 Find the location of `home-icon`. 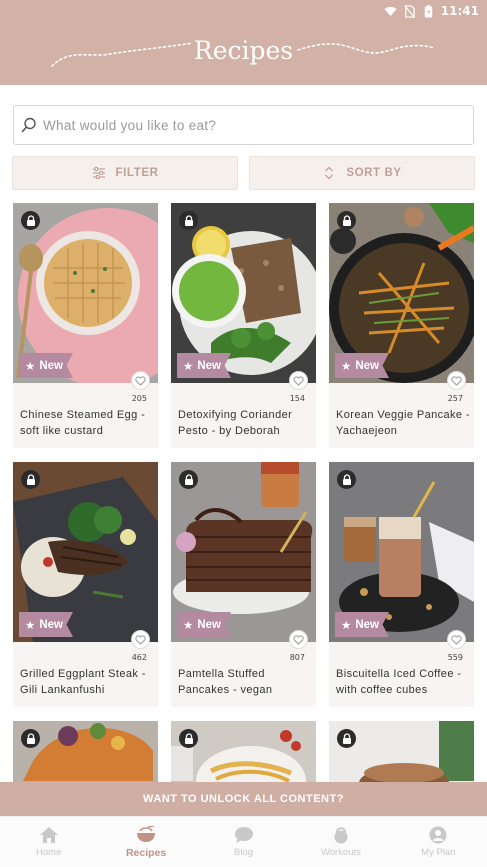

home-icon is located at coordinates (48, 835).